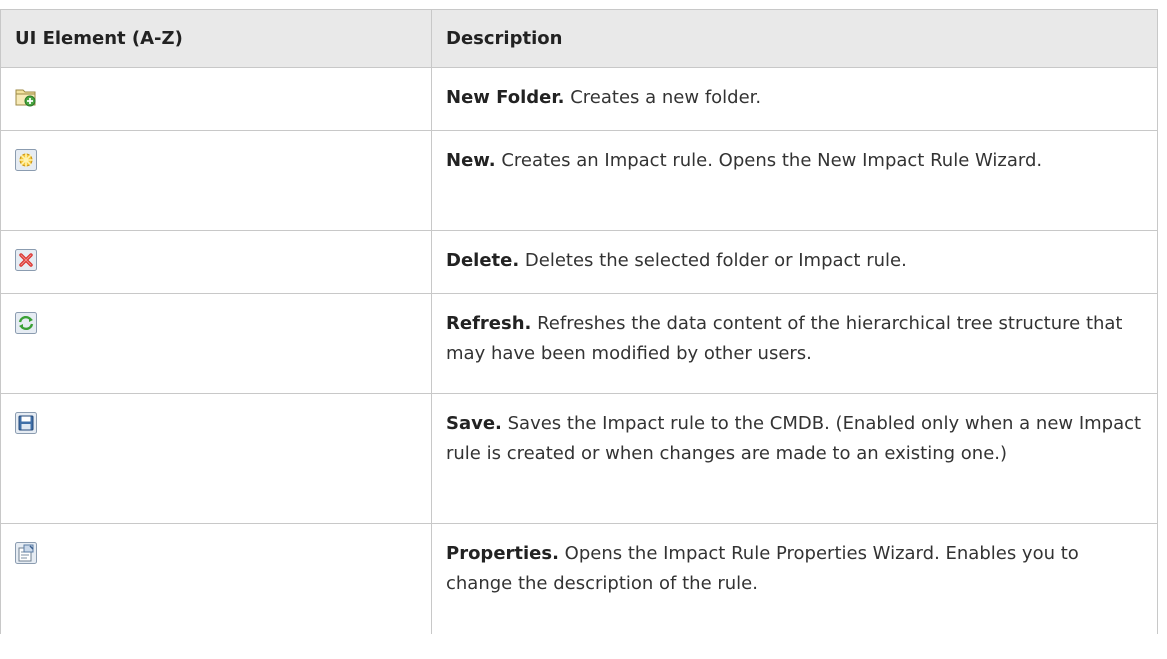 This screenshot has width=1167, height=659. I want to click on delete-icon, so click(26, 260).